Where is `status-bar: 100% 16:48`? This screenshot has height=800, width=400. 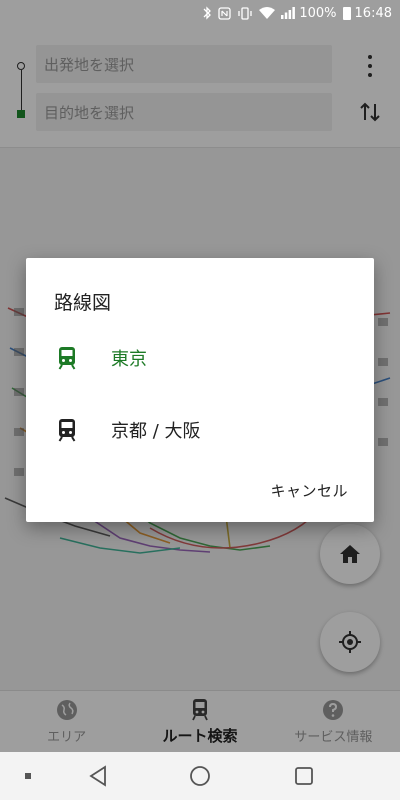 status-bar: 100% 16:48 is located at coordinates (200, 13).